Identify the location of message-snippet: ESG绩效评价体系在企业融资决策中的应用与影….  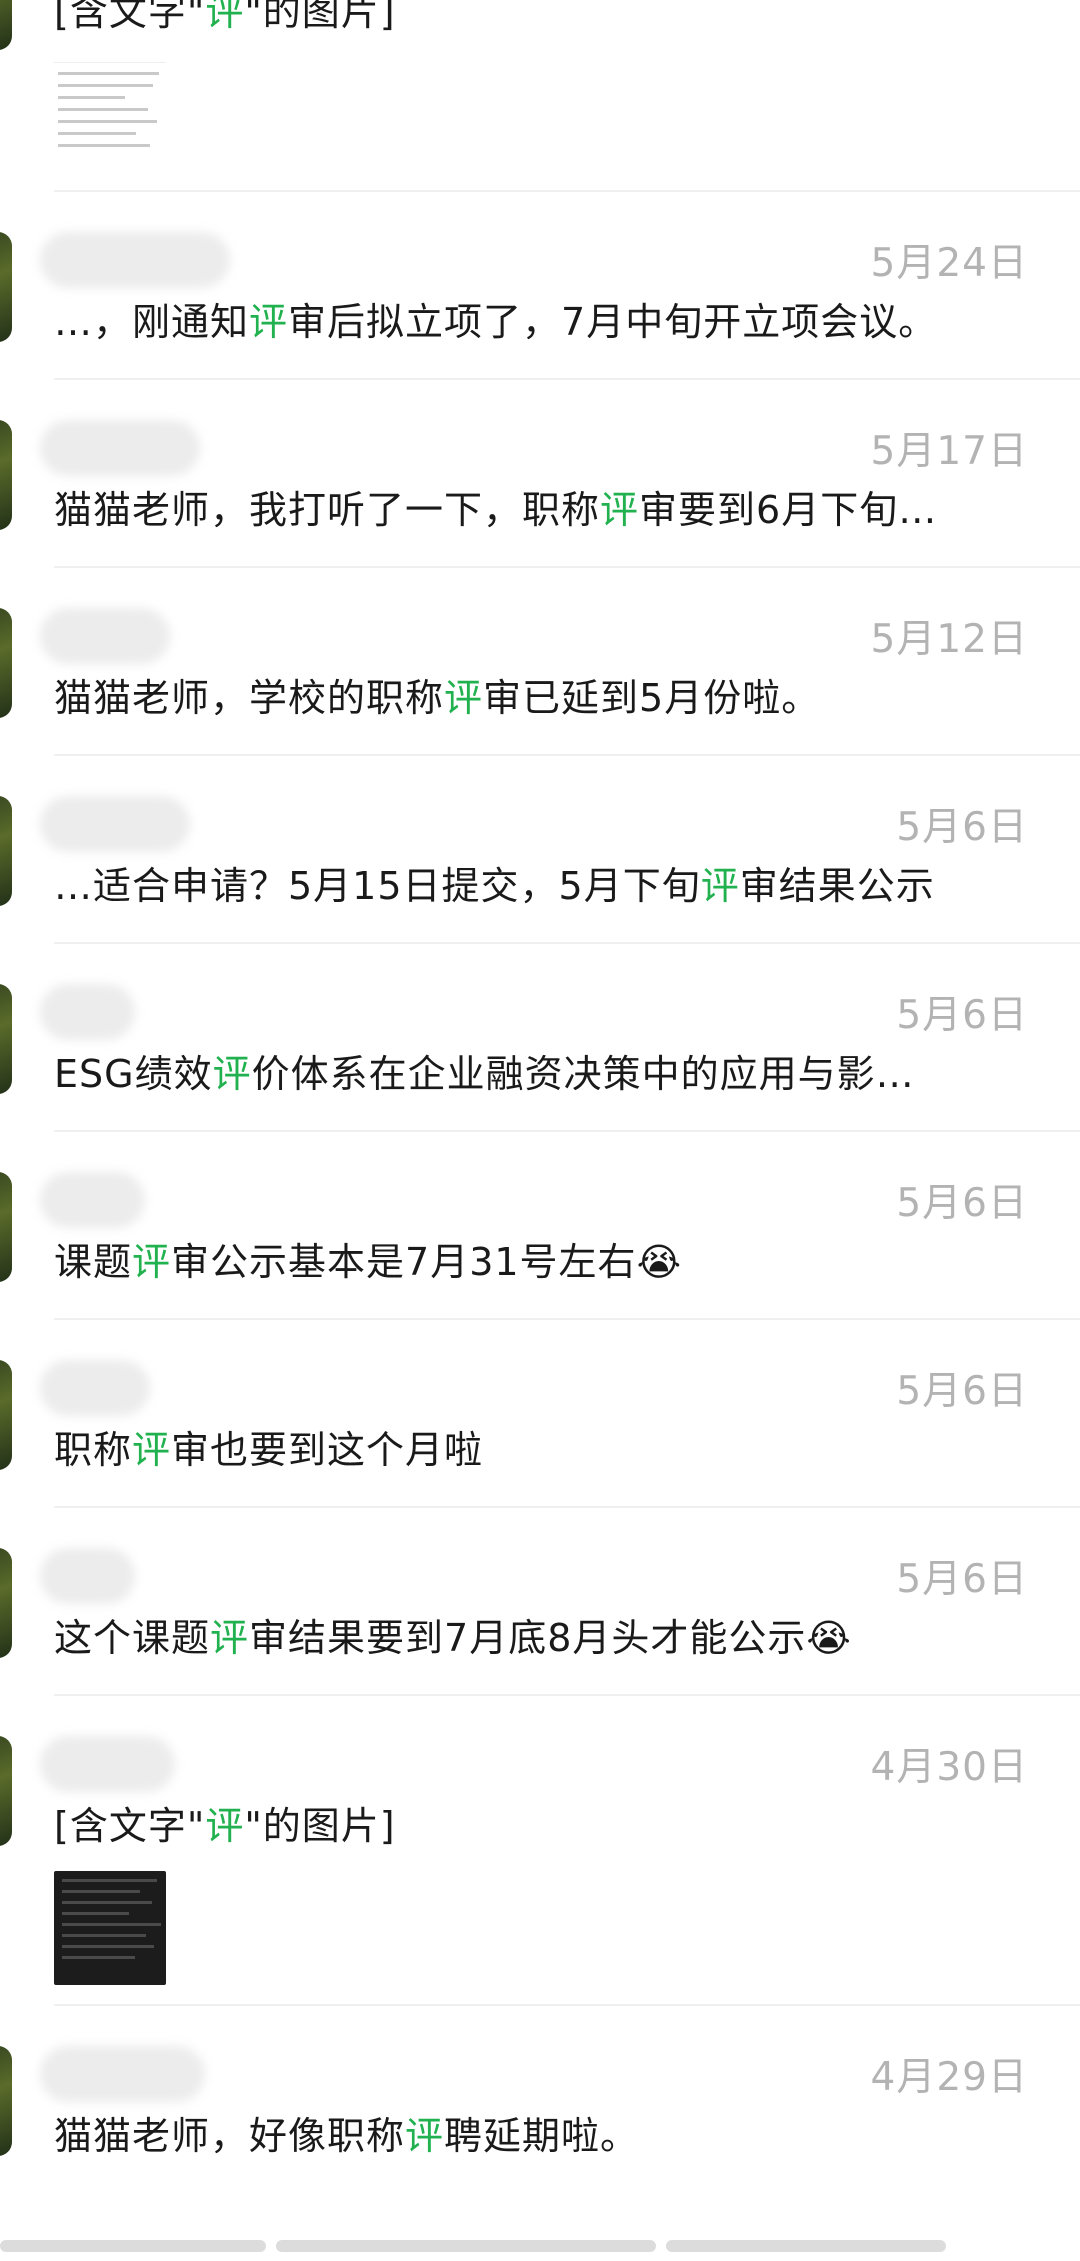
(484, 1074).